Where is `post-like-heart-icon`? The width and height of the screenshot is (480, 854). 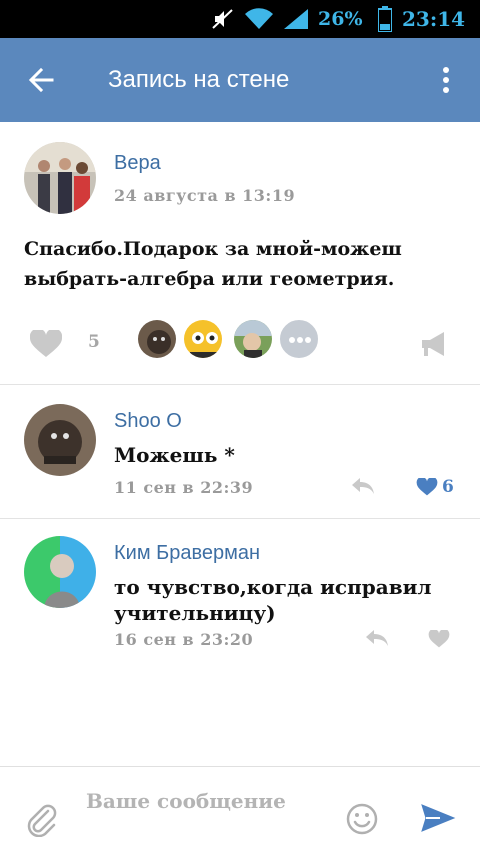 post-like-heart-icon is located at coordinates (46, 345).